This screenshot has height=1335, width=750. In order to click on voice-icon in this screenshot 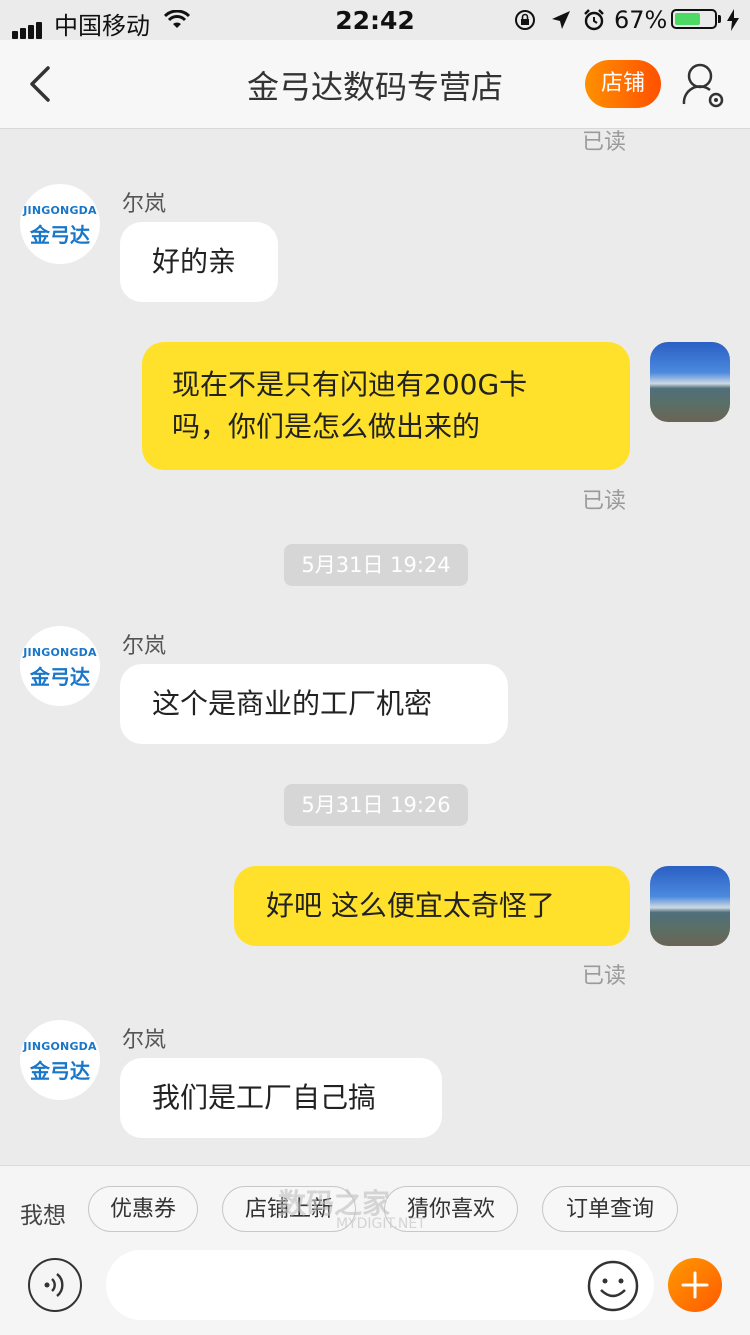, I will do `click(54, 1285)`.